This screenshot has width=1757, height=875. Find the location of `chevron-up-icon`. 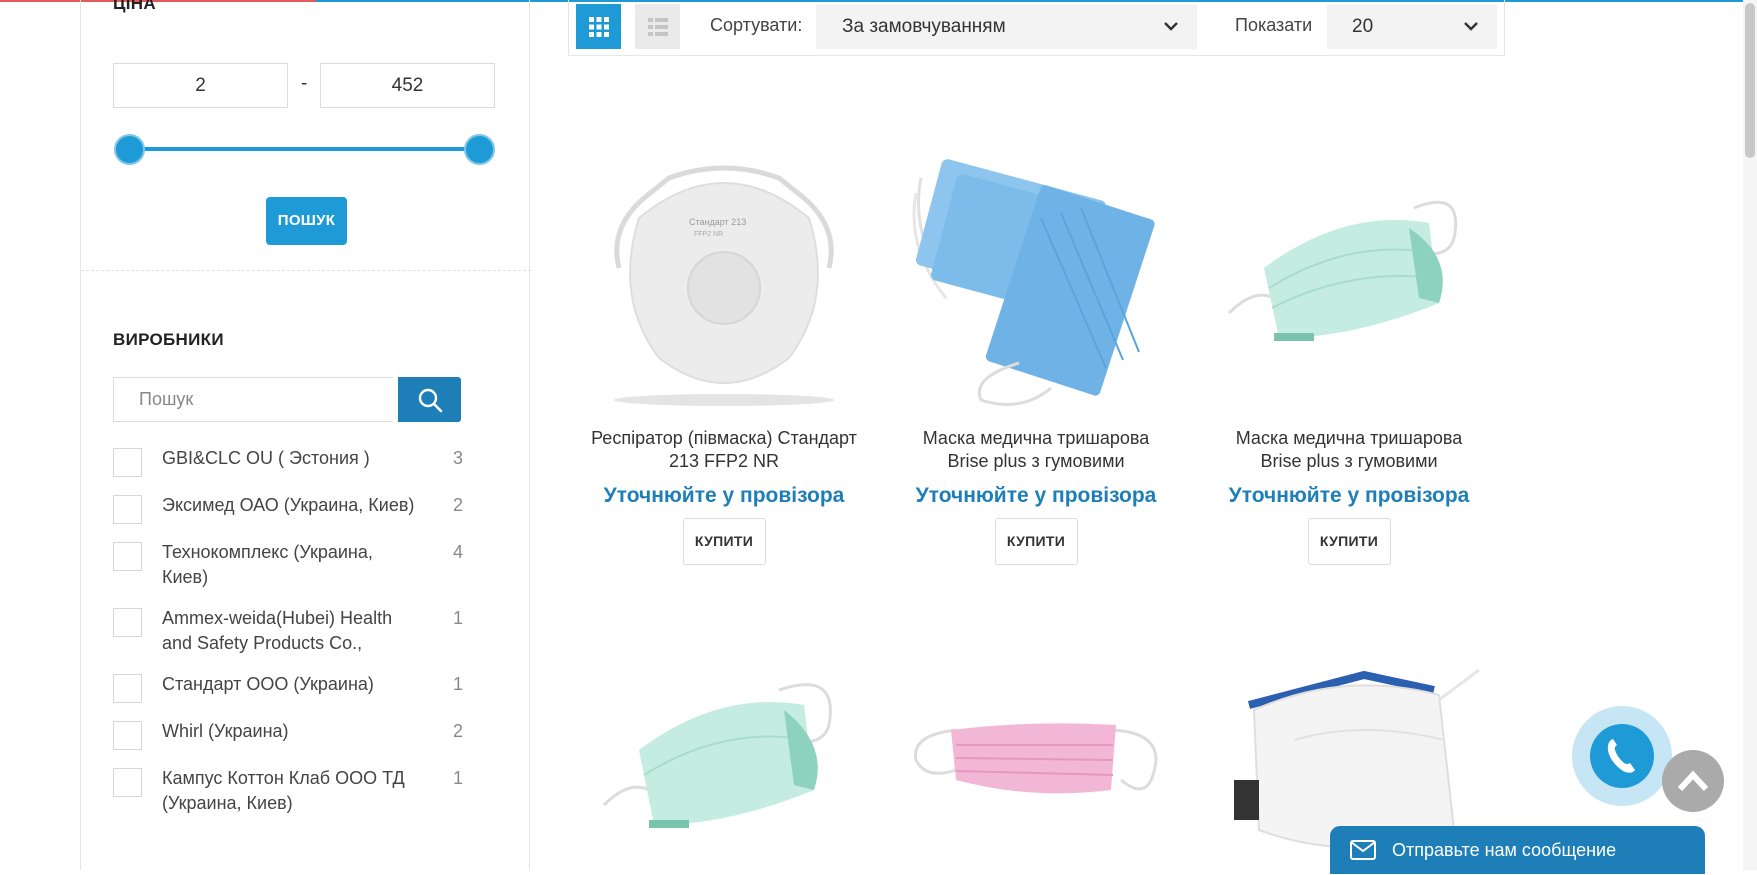

chevron-up-icon is located at coordinates (1693, 781).